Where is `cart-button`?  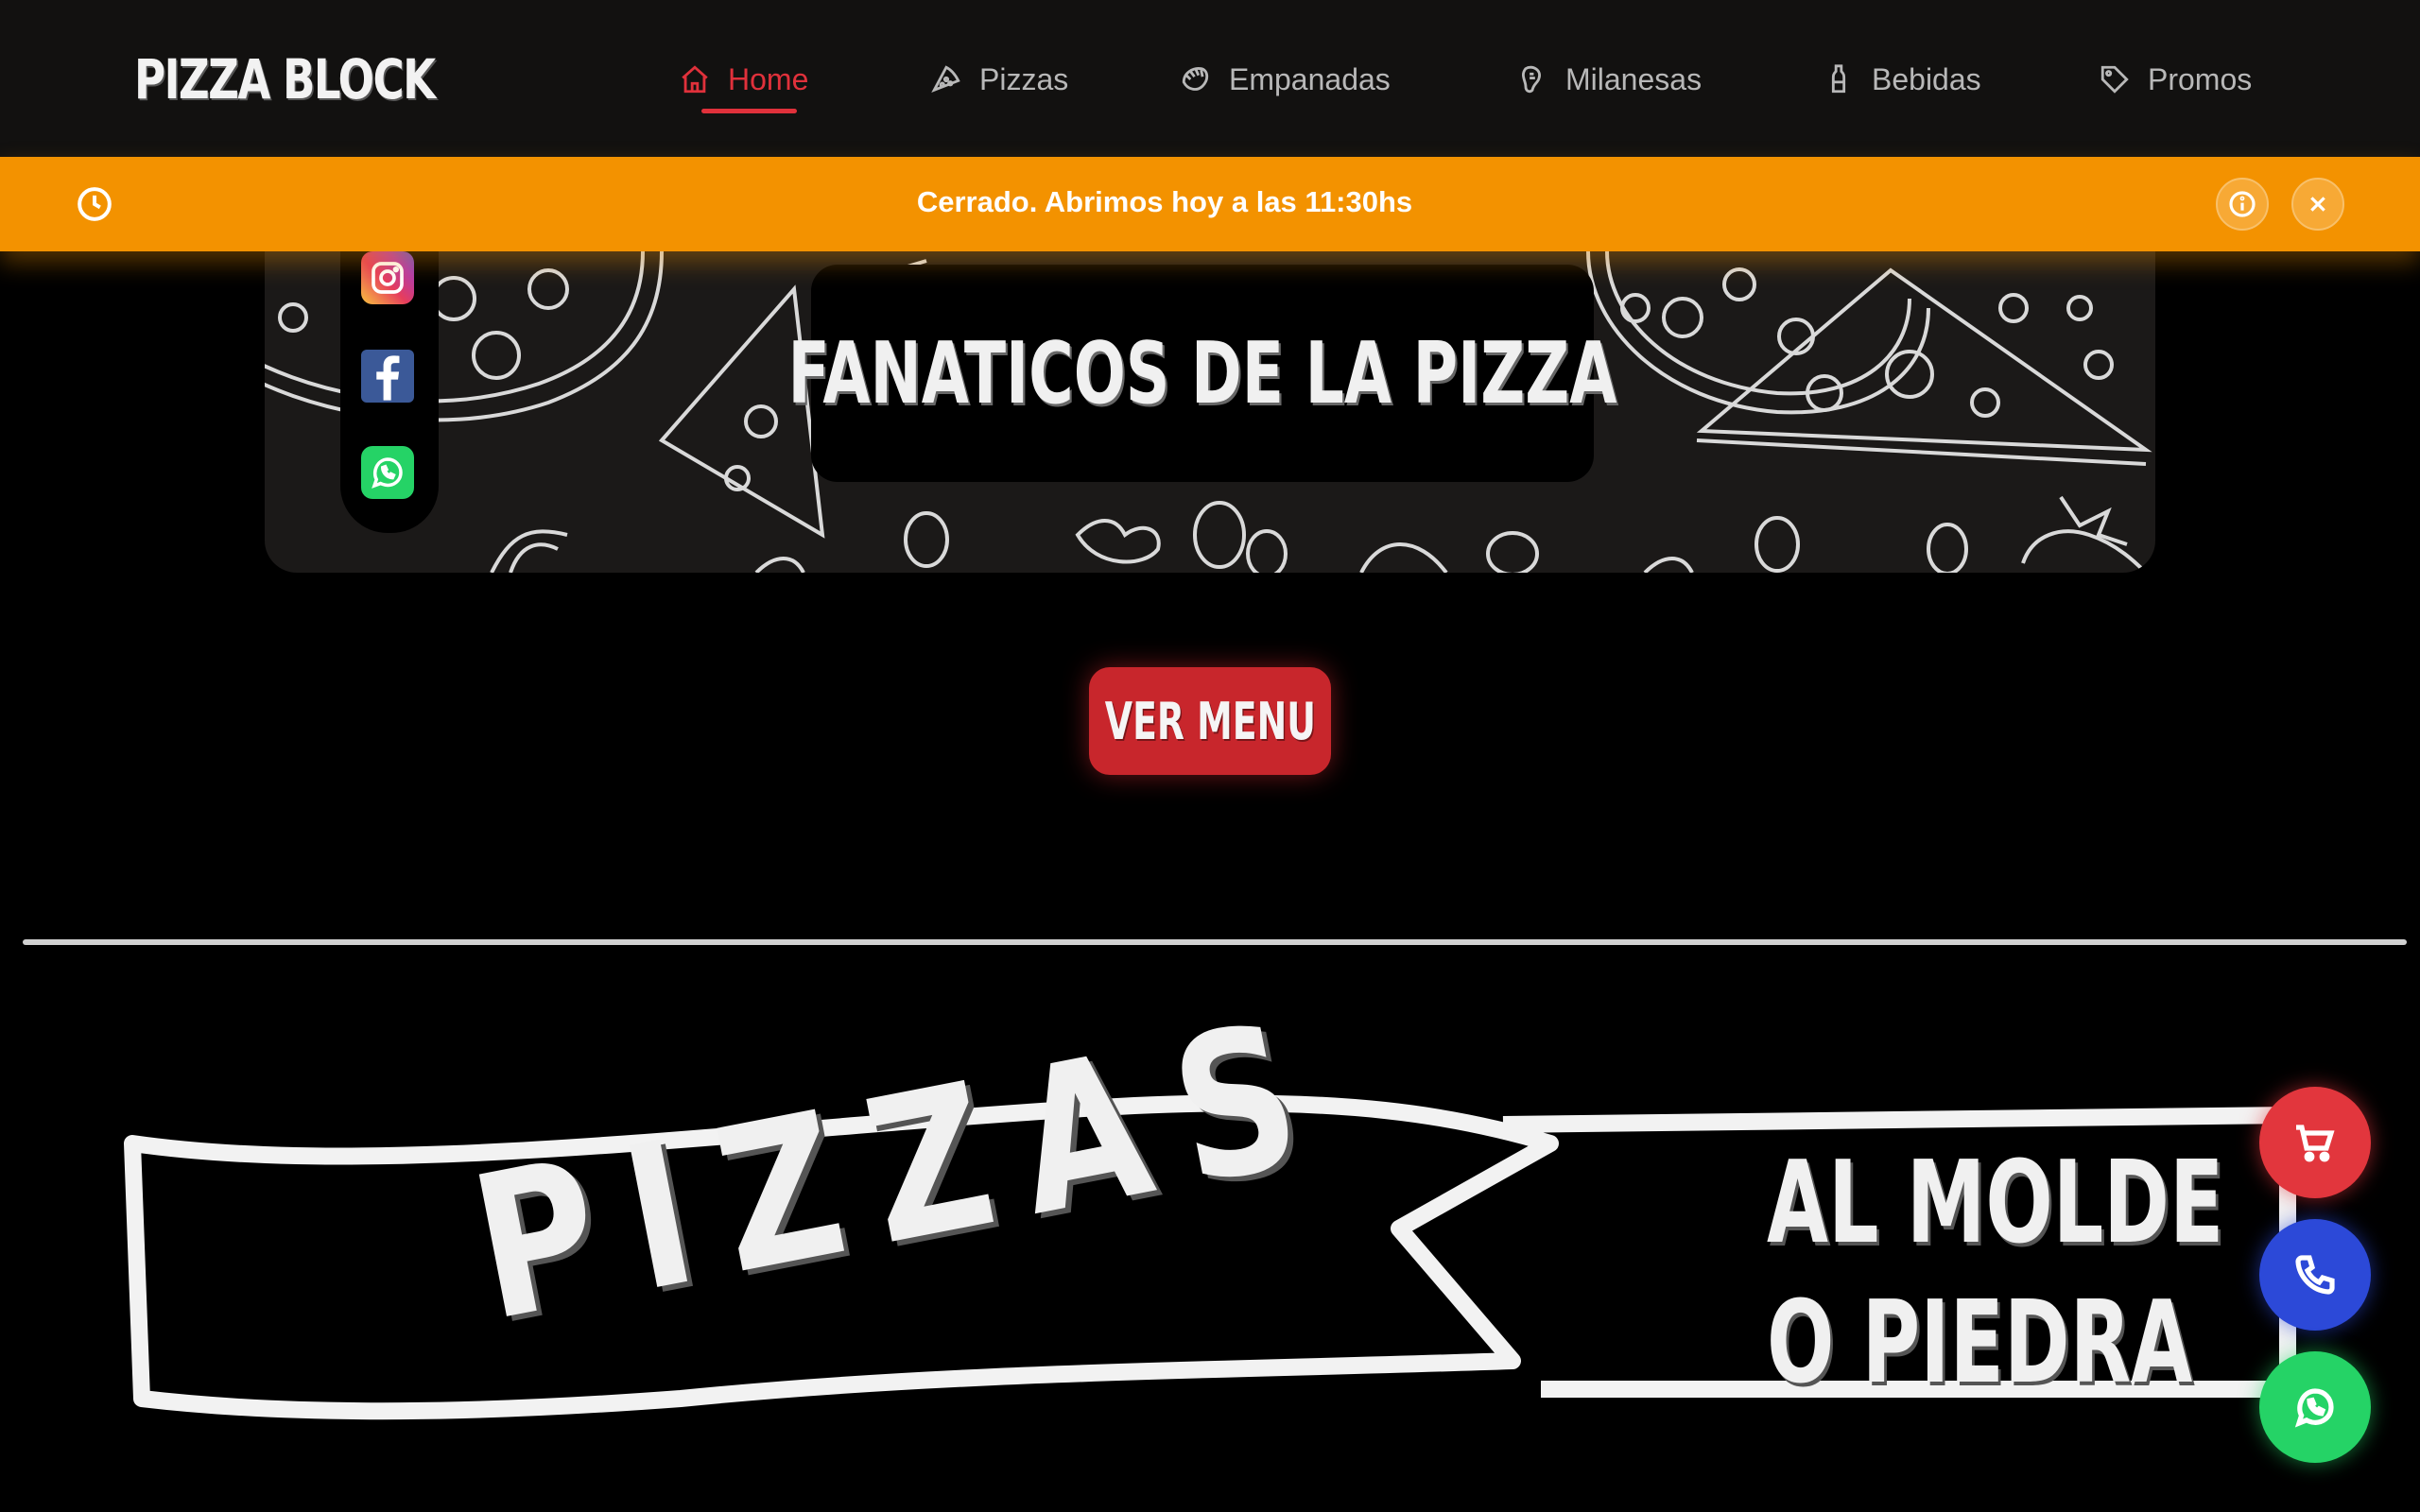 cart-button is located at coordinates (2315, 1142).